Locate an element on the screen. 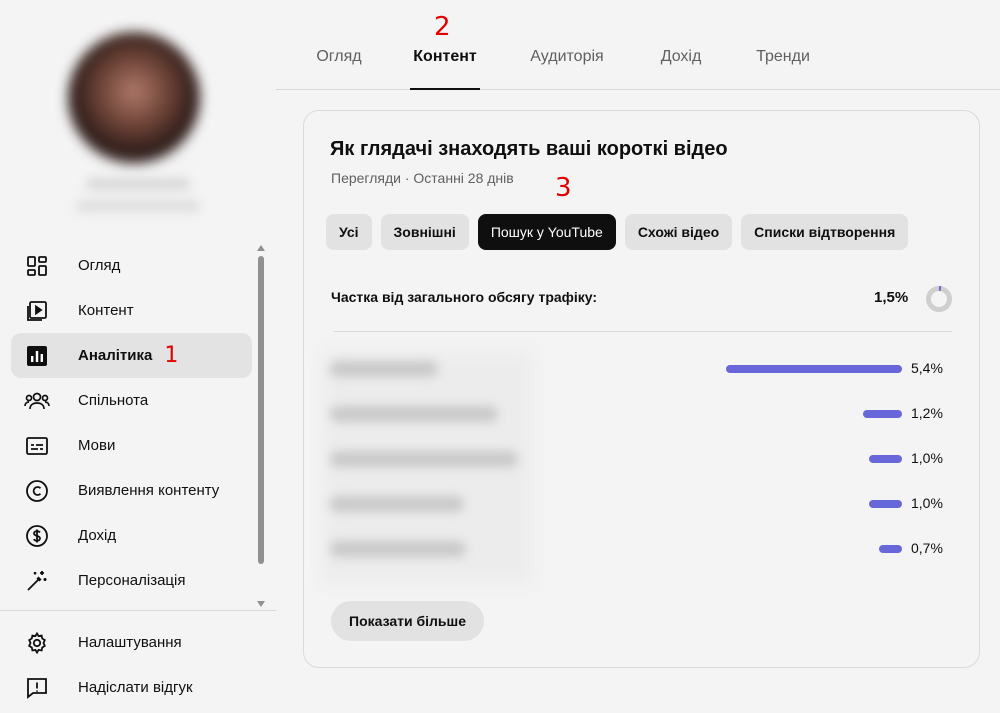 The height and width of the screenshot is (713, 1000). channel-avatar is located at coordinates (134, 98).